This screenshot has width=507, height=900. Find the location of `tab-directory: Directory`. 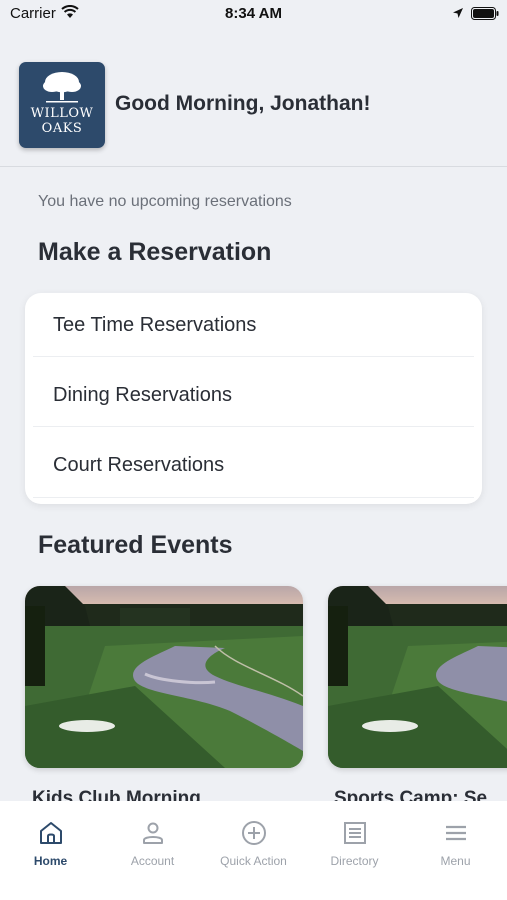

tab-directory: Directory is located at coordinates (354, 841).